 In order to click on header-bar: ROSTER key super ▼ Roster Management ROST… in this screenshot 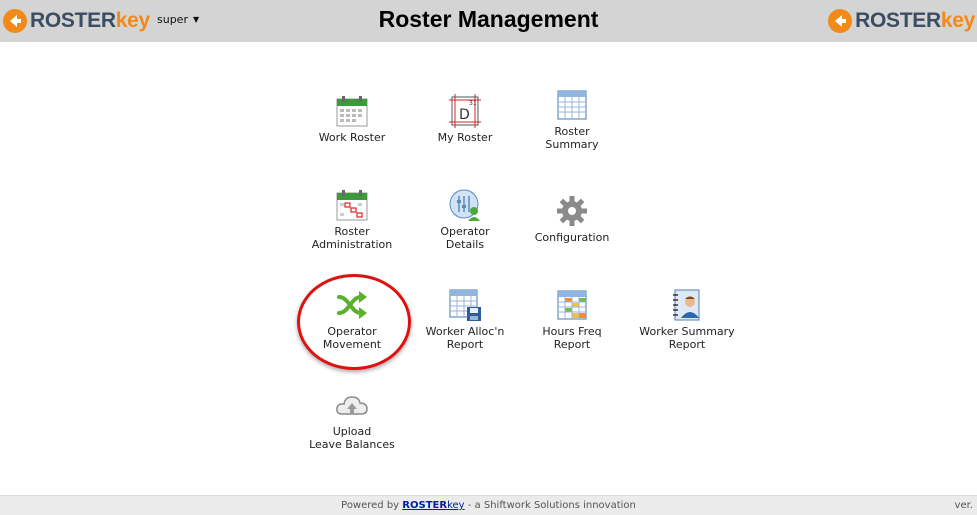, I will do `click(488, 21)`.